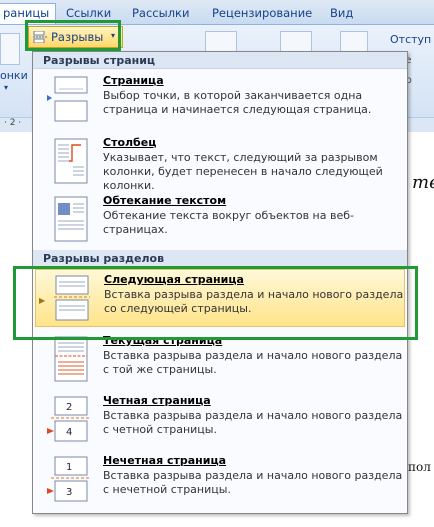  I want to click on tab-view: Вид, so click(341, 13).